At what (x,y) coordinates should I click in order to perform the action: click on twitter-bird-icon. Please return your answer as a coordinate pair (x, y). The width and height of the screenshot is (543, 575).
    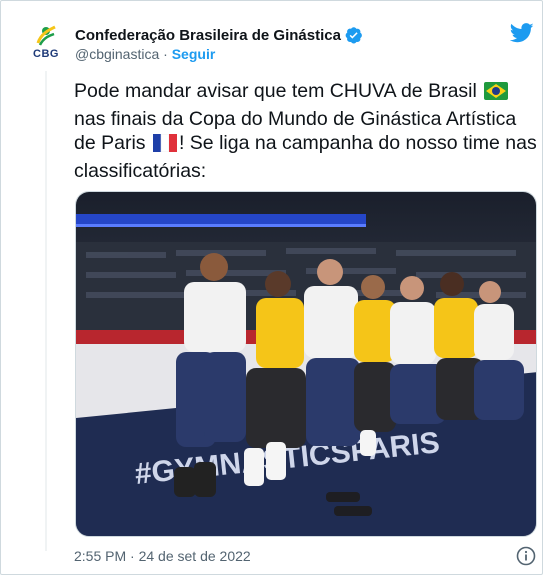
    Looking at the image, I should click on (521, 35).